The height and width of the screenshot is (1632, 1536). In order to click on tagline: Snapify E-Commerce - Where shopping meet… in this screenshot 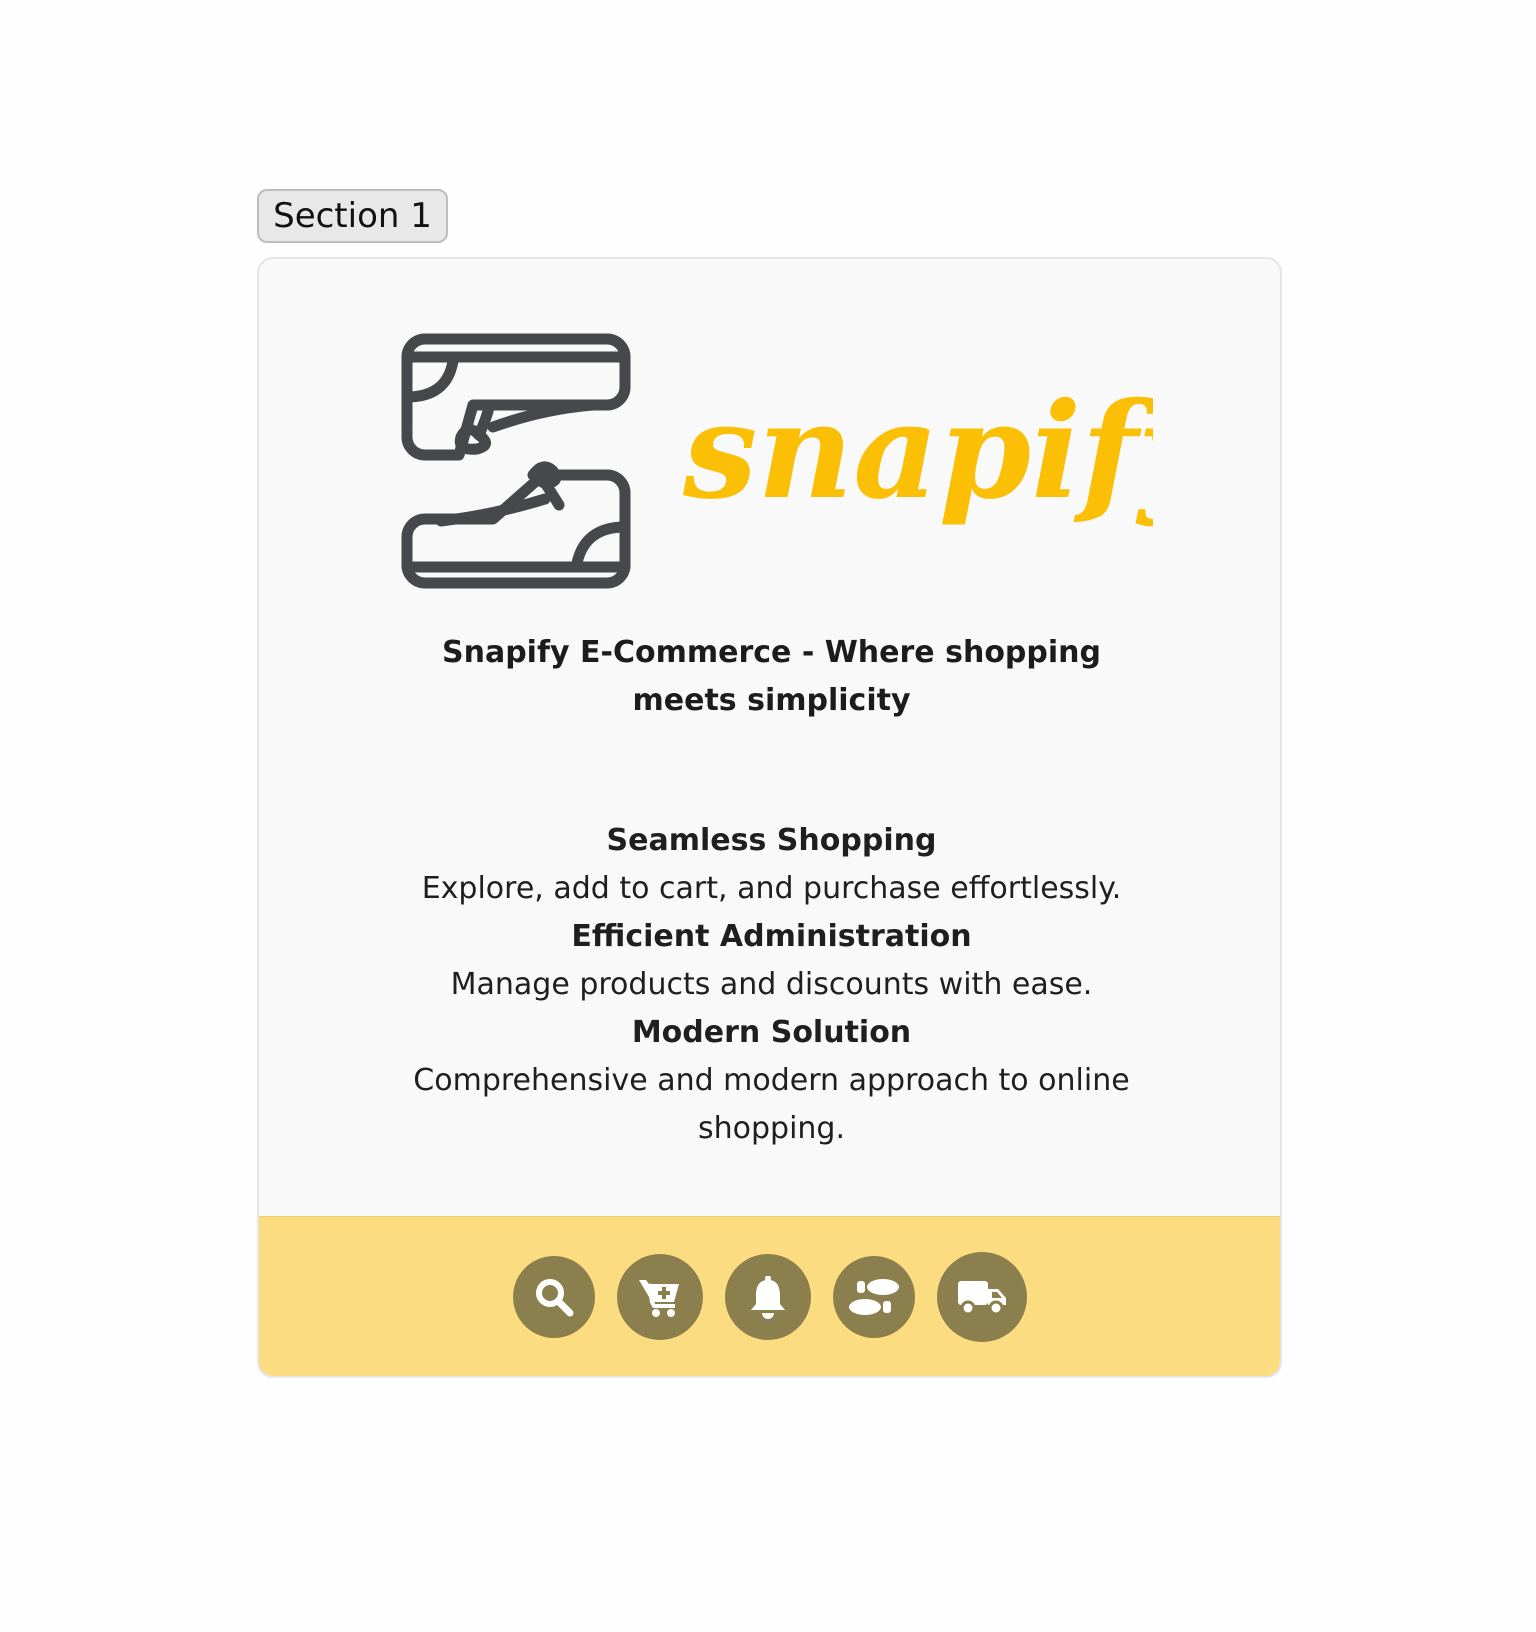, I will do `click(771, 676)`.